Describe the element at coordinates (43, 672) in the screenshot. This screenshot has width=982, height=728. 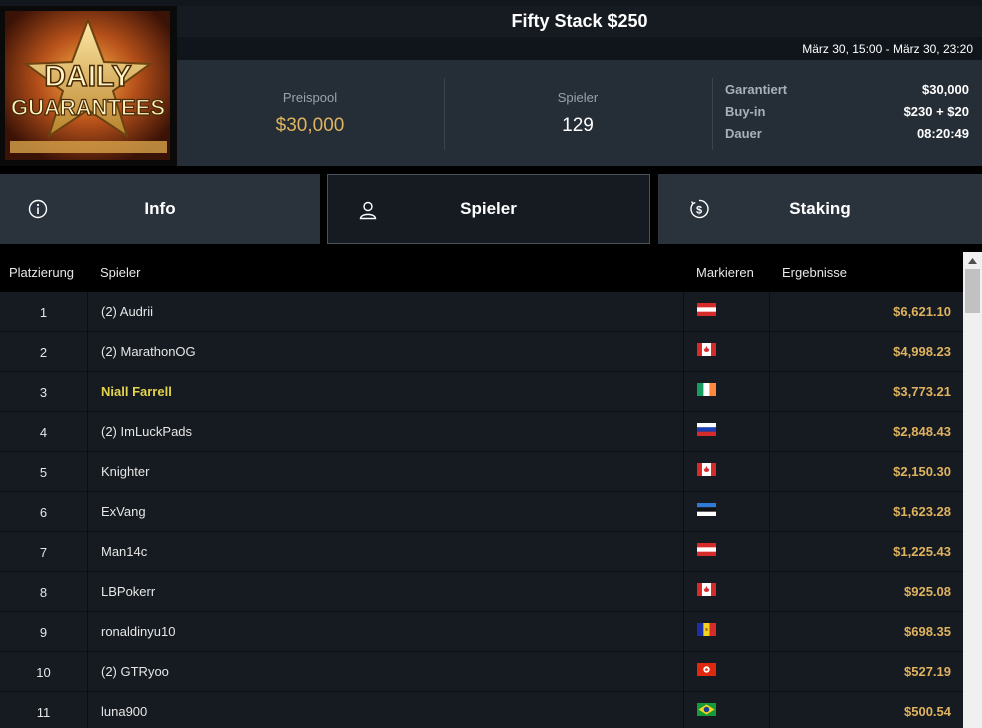
I see `placement-cell: 10` at that location.